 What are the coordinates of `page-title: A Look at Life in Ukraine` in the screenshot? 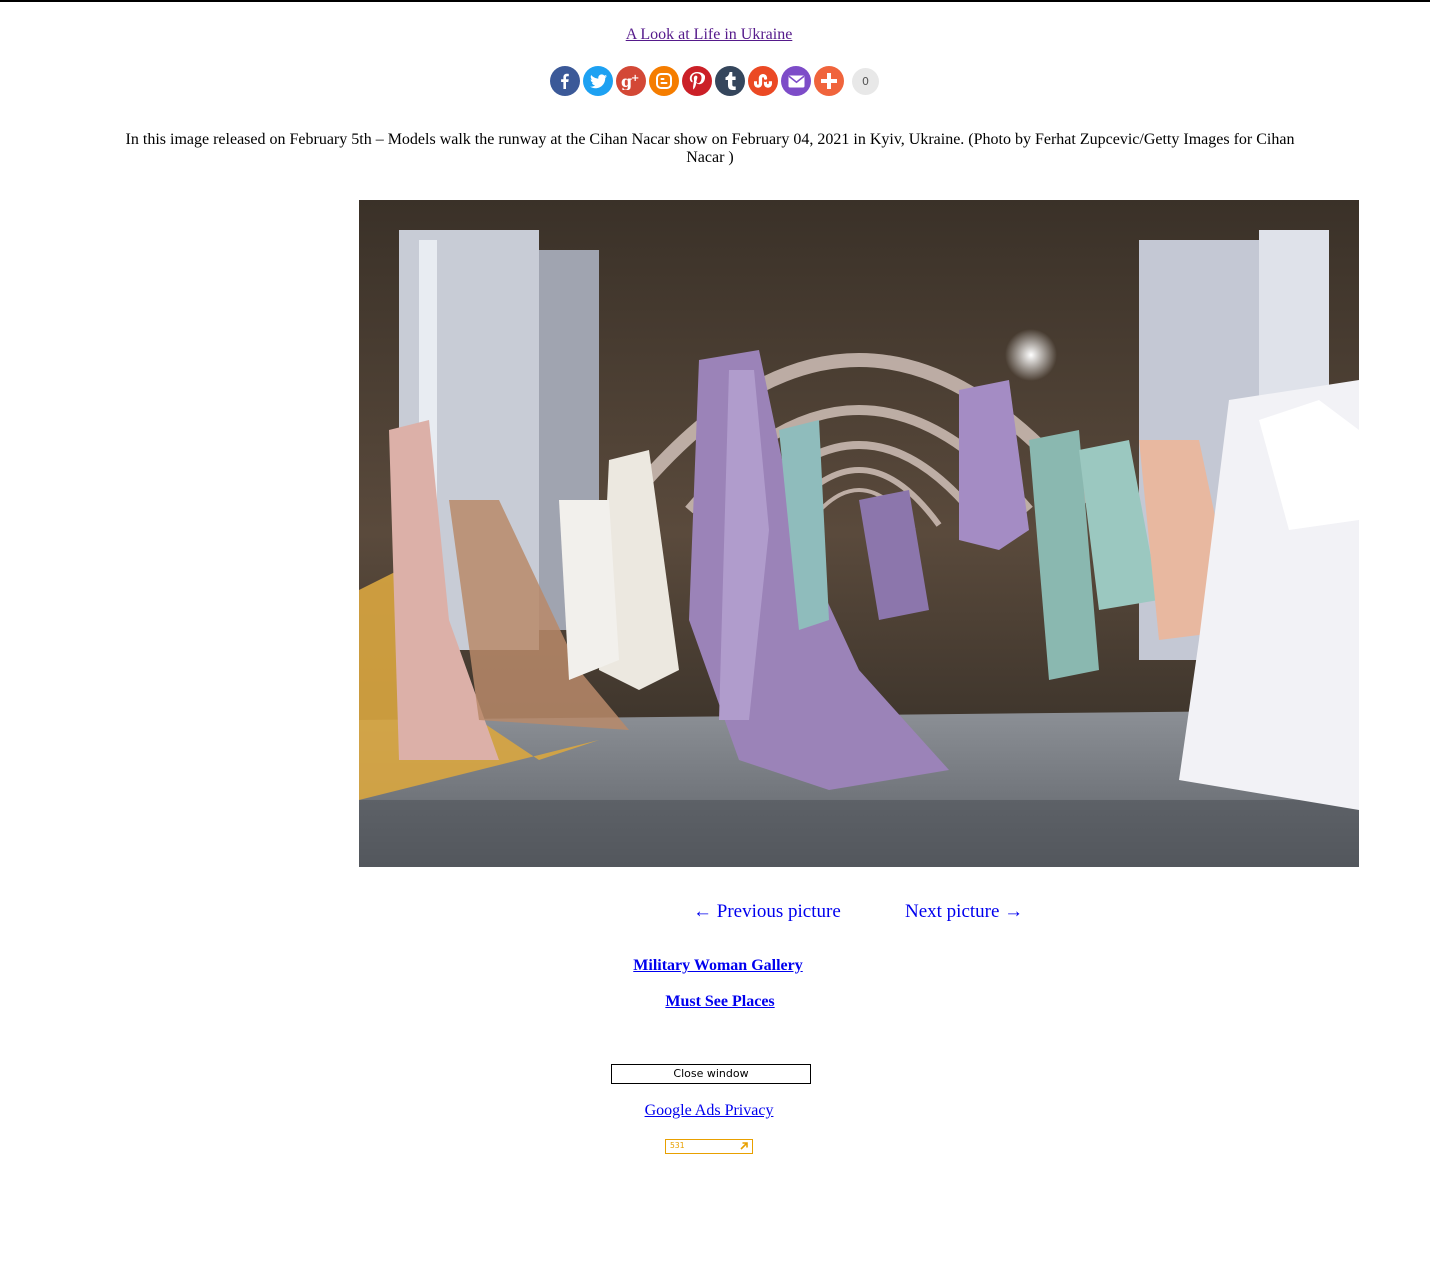 It's located at (709, 35).